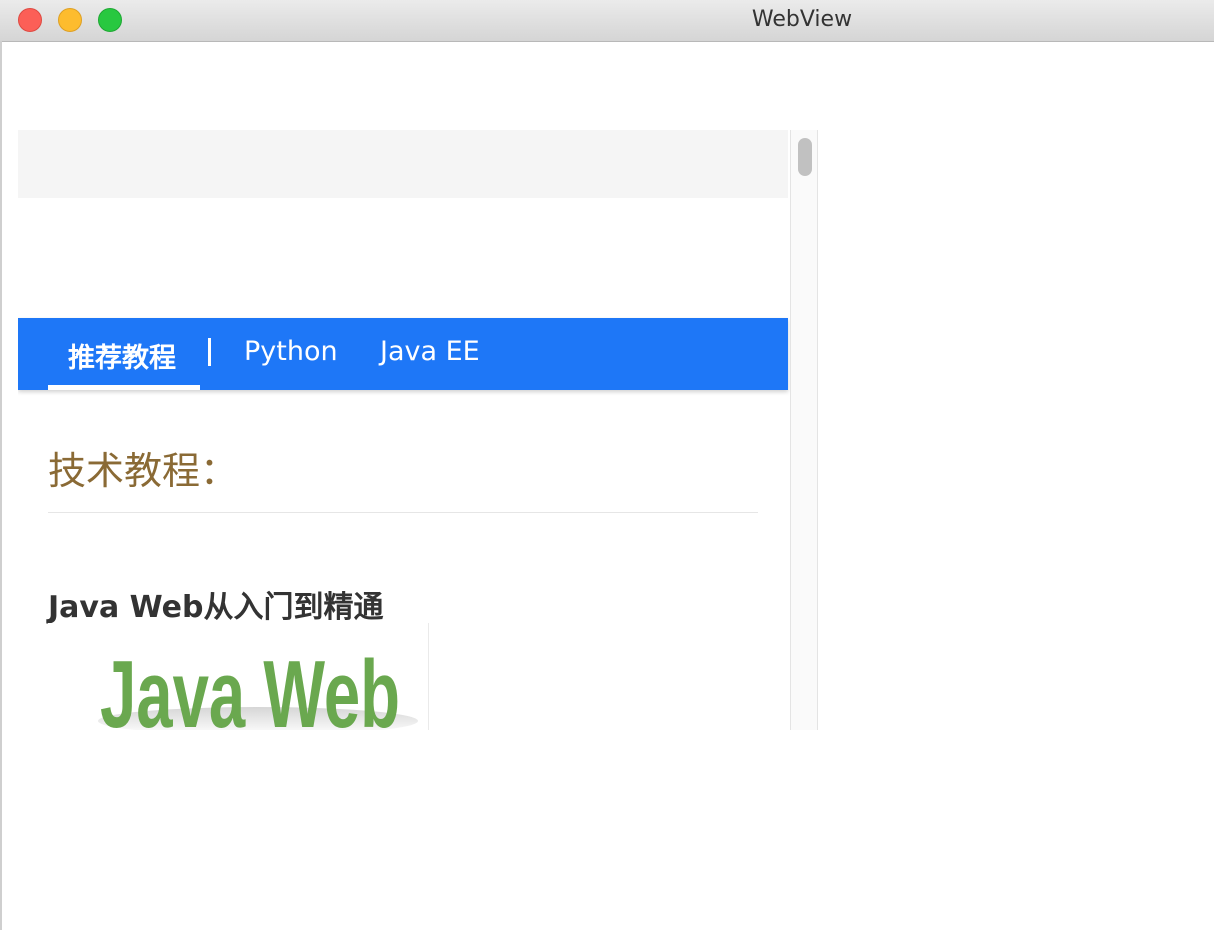 This screenshot has height=930, width=1214. What do you see at coordinates (403, 164) in the screenshot?
I see `page-top-band` at bounding box center [403, 164].